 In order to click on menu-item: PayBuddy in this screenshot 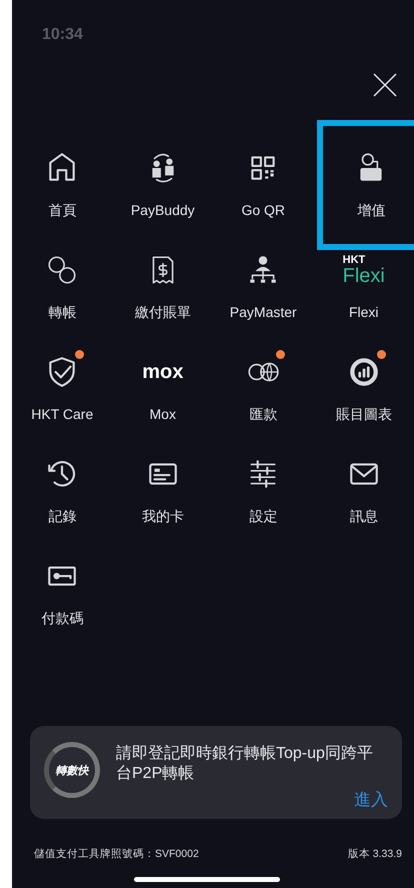, I will do `click(162, 191)`.